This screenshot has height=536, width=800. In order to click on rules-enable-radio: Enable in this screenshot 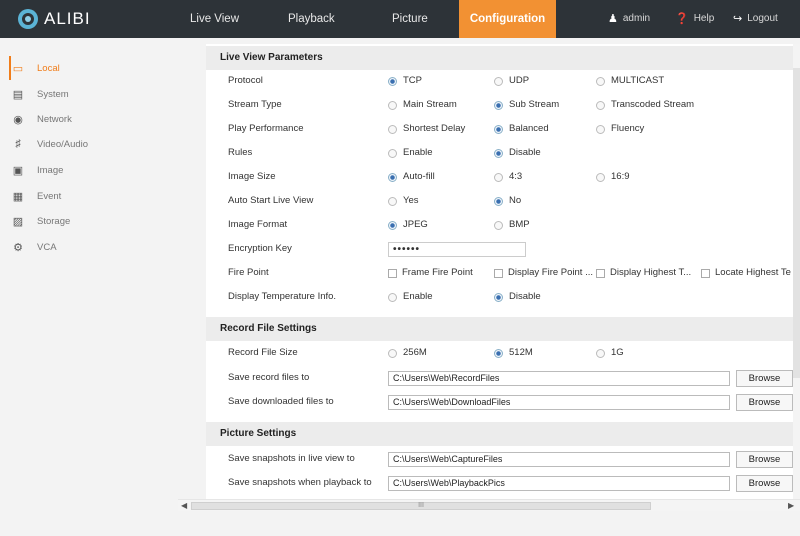, I will do `click(410, 153)`.